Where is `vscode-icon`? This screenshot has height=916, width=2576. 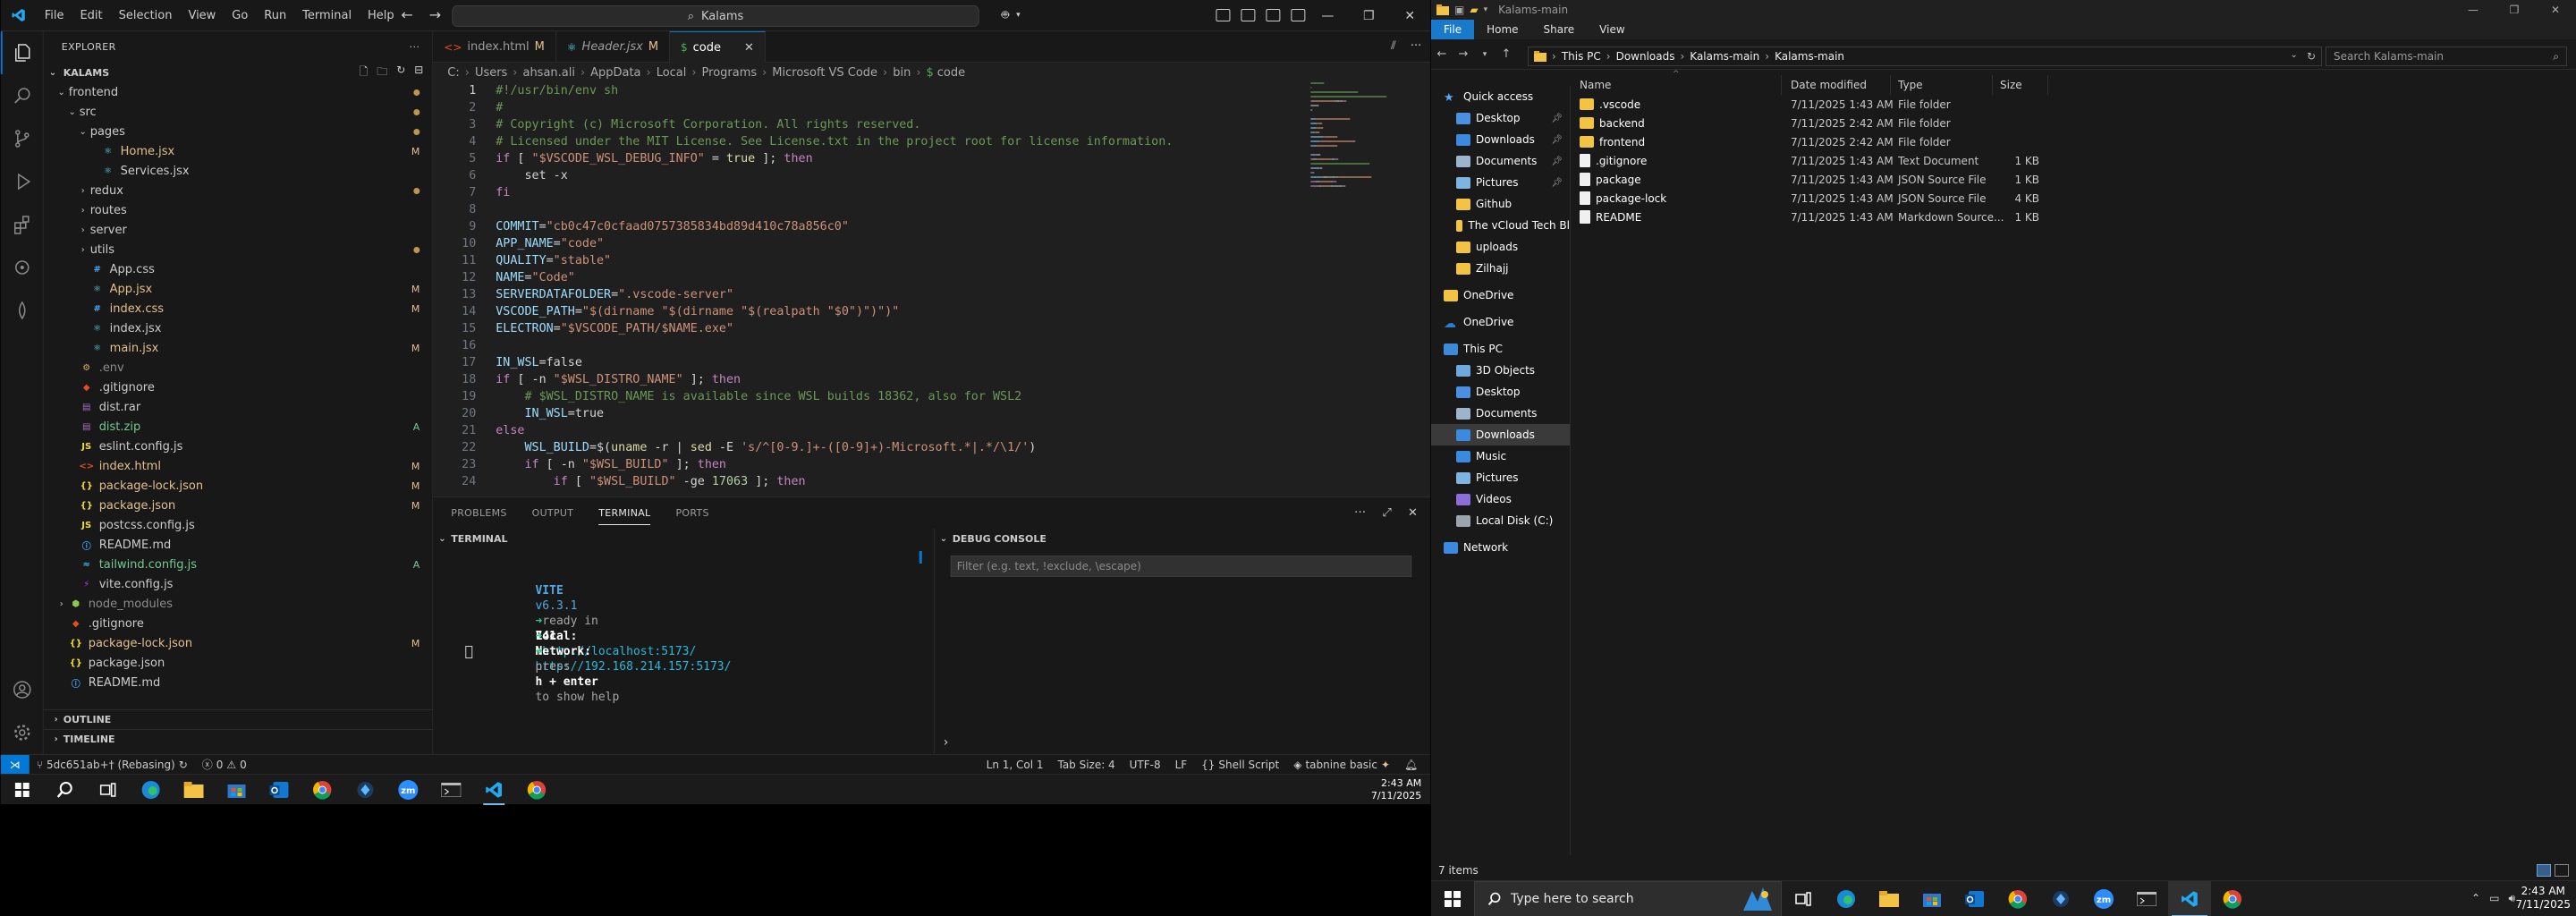
vscode-icon is located at coordinates (493, 790).